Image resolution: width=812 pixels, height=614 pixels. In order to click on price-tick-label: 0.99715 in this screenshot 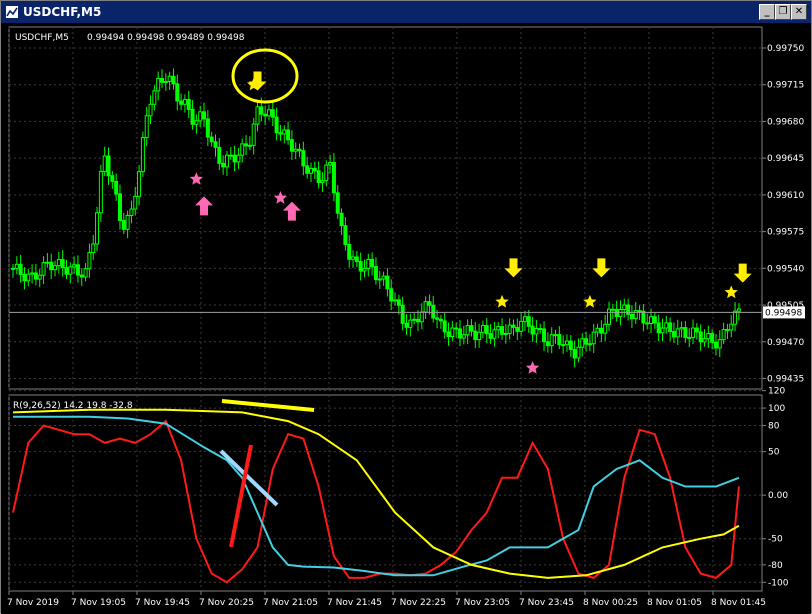, I will do `click(785, 86)`.